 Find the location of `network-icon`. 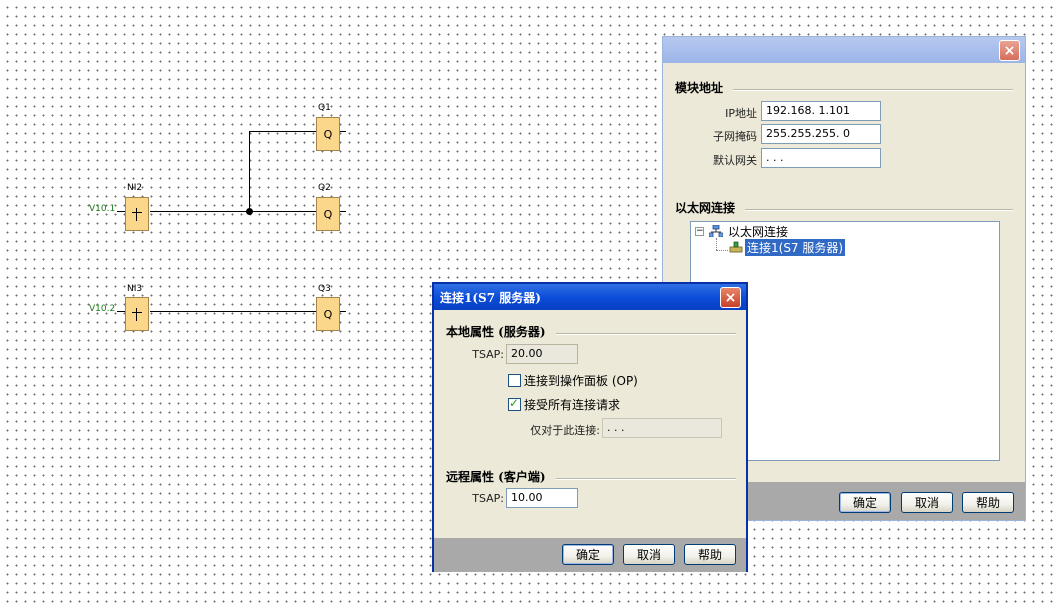

network-icon is located at coordinates (716, 231).